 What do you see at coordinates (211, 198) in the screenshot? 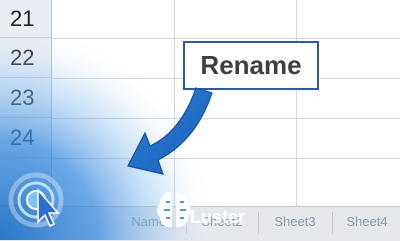
I see `logo-text-mind: Mind` at bounding box center [211, 198].